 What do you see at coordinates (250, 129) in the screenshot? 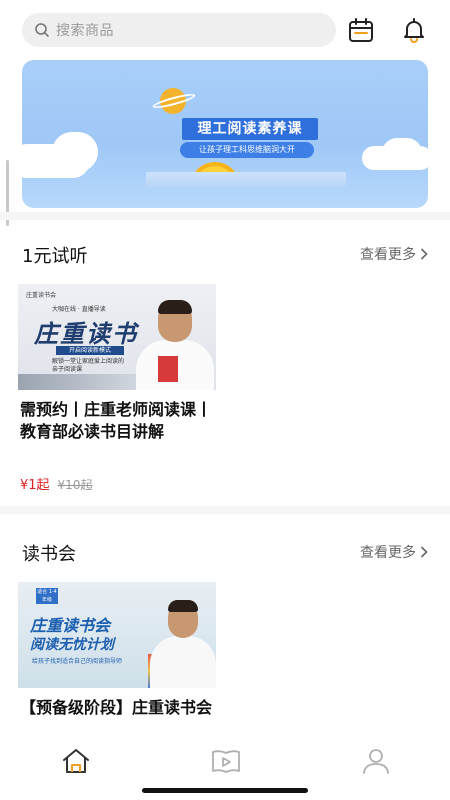
I see `banner-title: 理工阅读素养课` at bounding box center [250, 129].